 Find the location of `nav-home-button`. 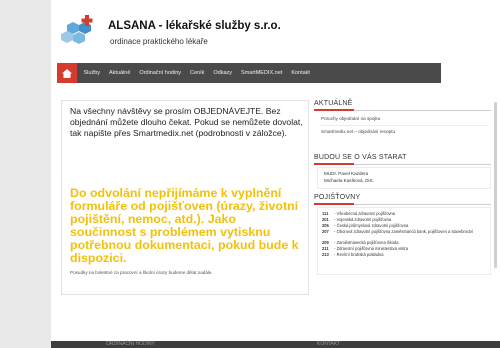

nav-home-button is located at coordinates (67, 73).